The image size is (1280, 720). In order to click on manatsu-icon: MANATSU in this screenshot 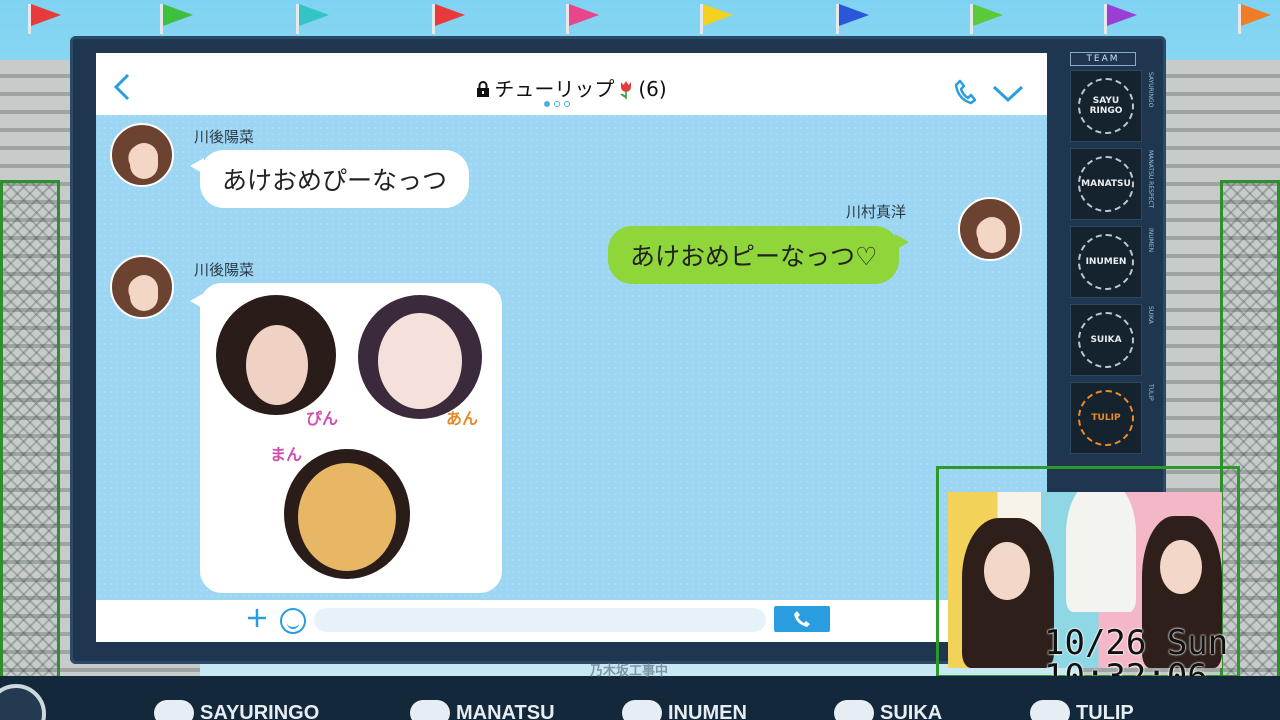, I will do `click(1106, 184)`.